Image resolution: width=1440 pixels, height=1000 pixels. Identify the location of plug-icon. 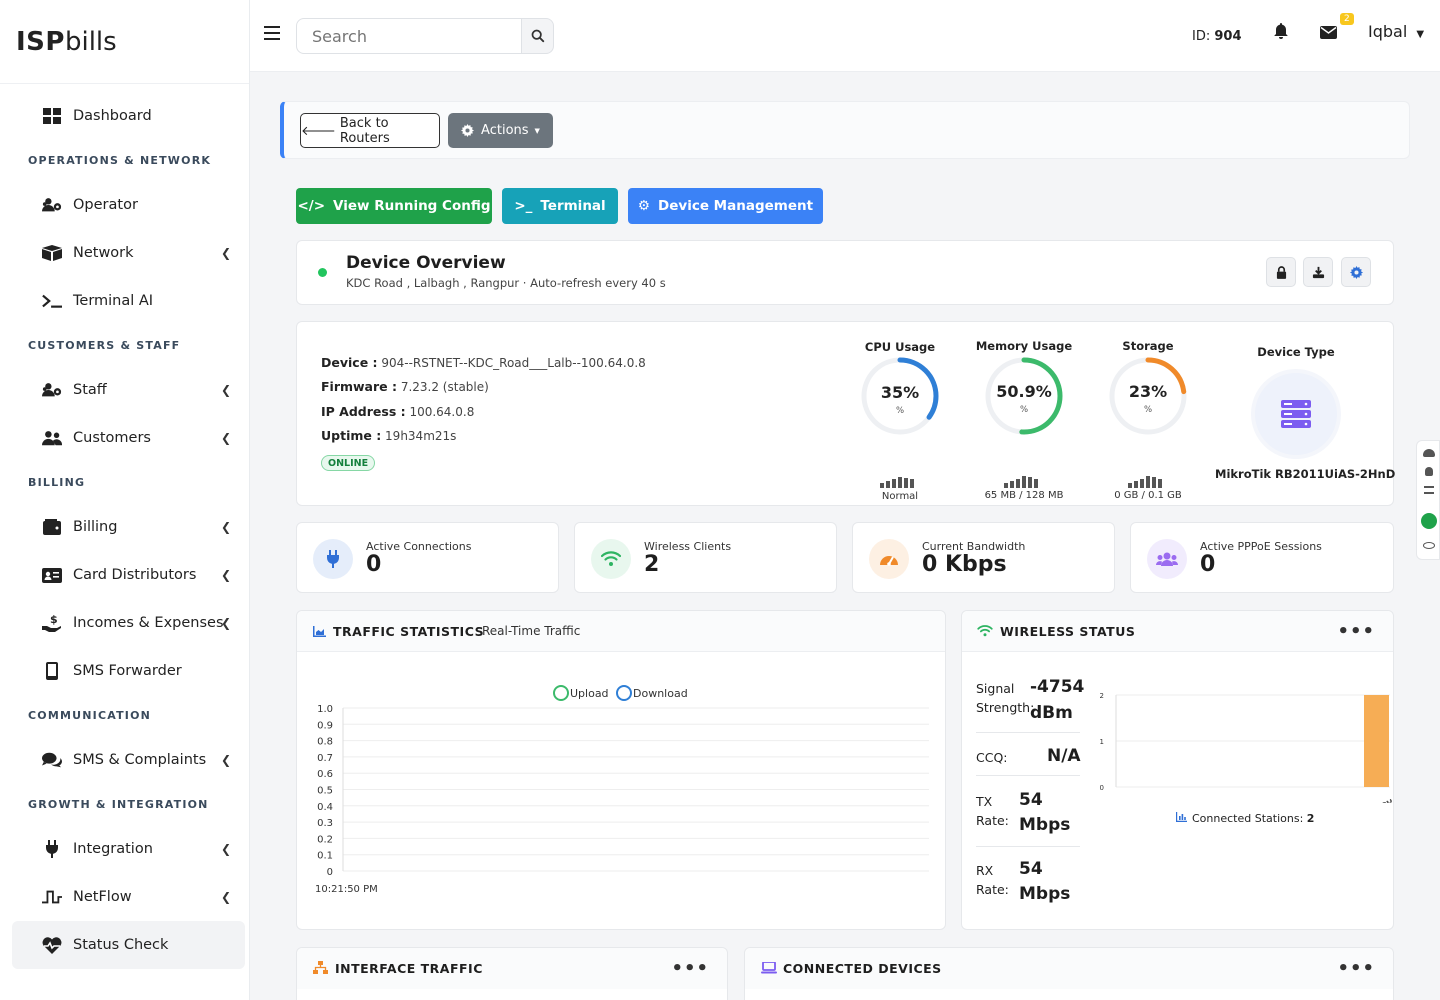
(333, 559).